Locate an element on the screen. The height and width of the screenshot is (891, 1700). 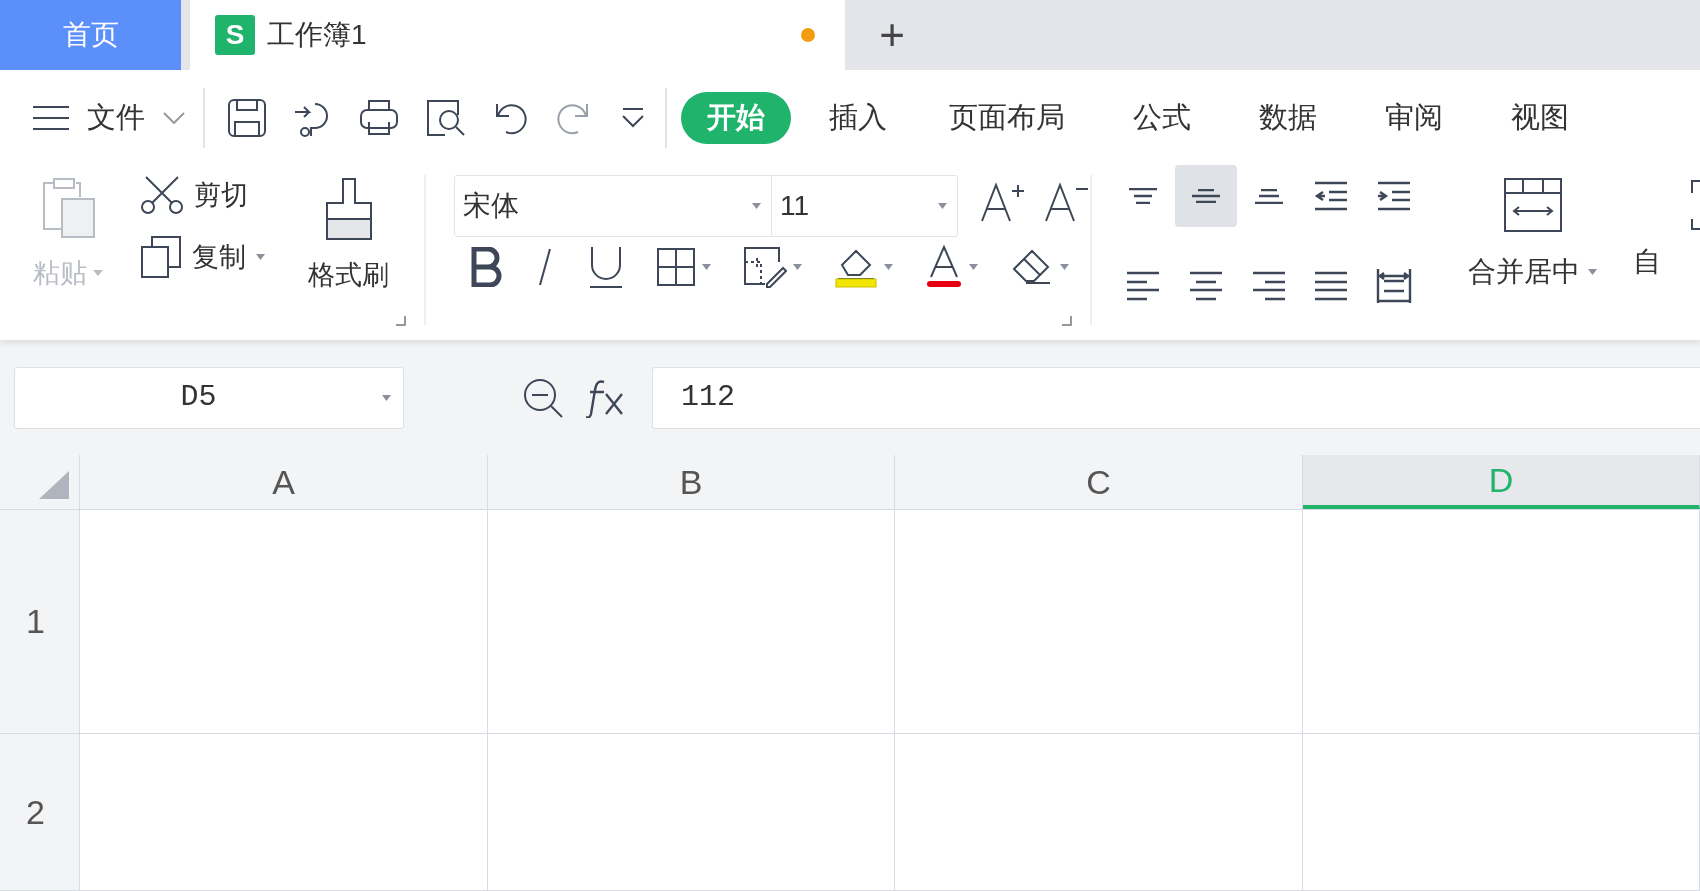
wrap-text-button: 自 is located at coordinates (1647, 261).